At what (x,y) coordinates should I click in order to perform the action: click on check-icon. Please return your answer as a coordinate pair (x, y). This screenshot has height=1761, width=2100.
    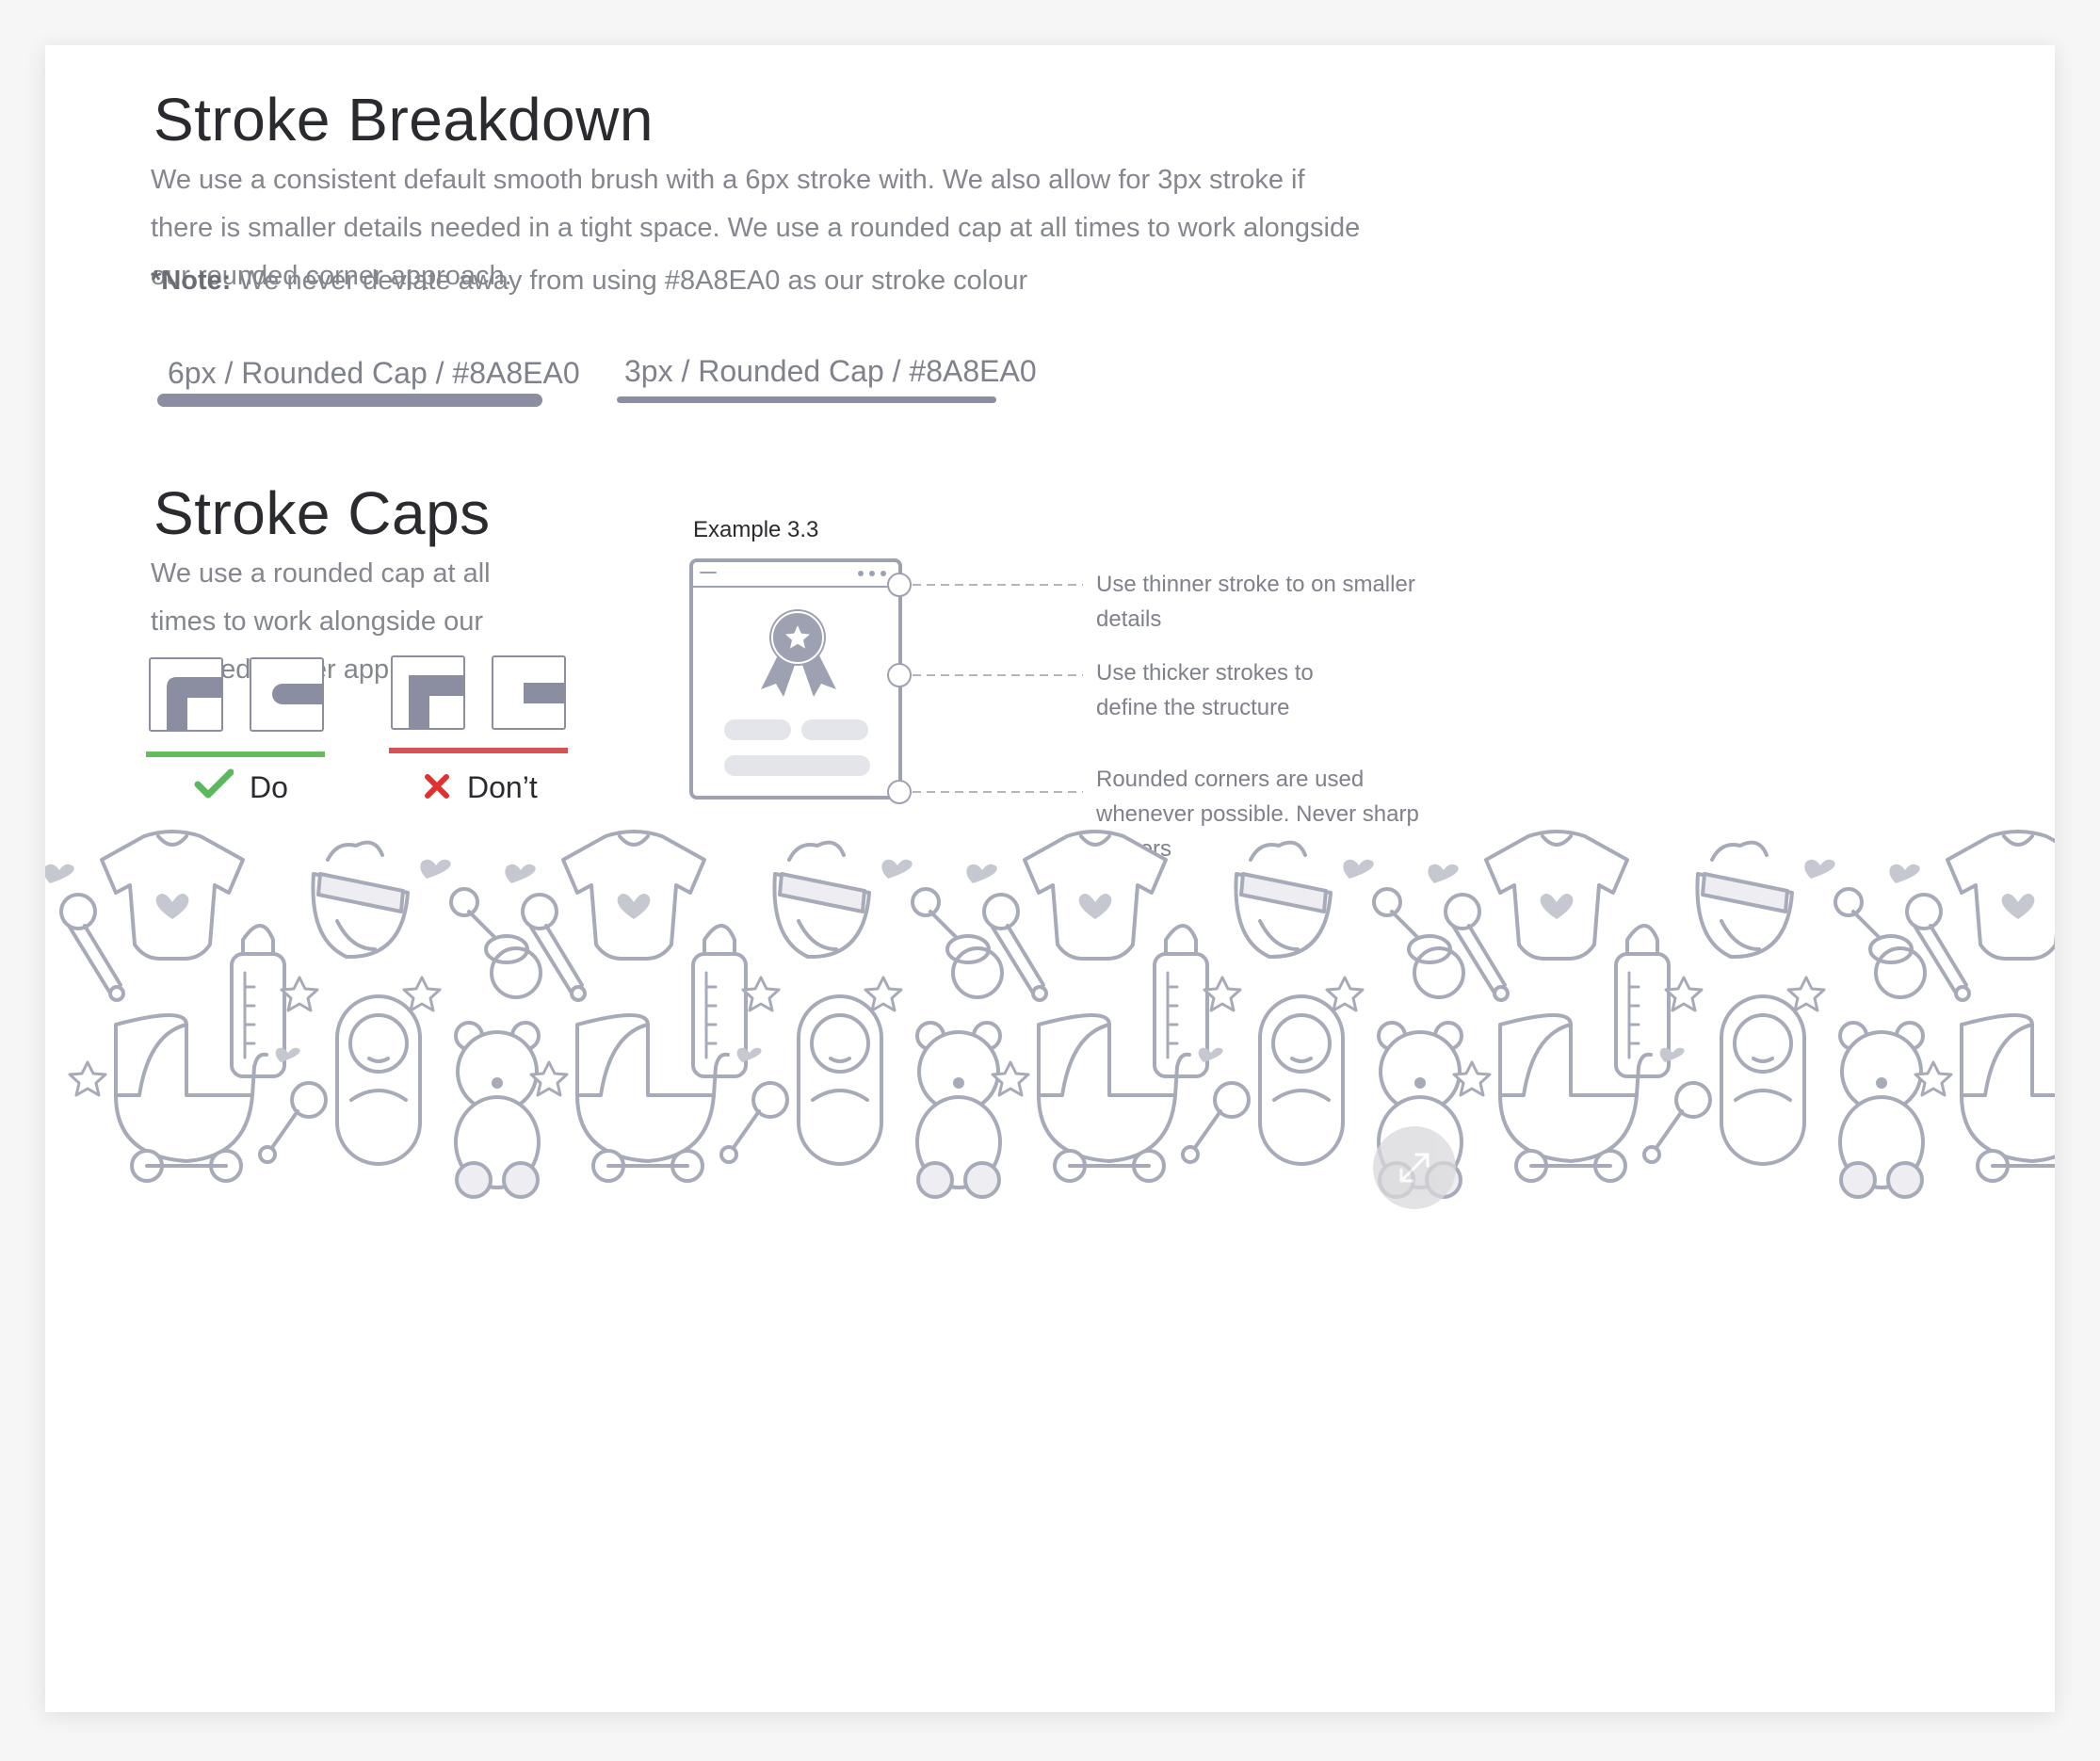
    Looking at the image, I should click on (214, 783).